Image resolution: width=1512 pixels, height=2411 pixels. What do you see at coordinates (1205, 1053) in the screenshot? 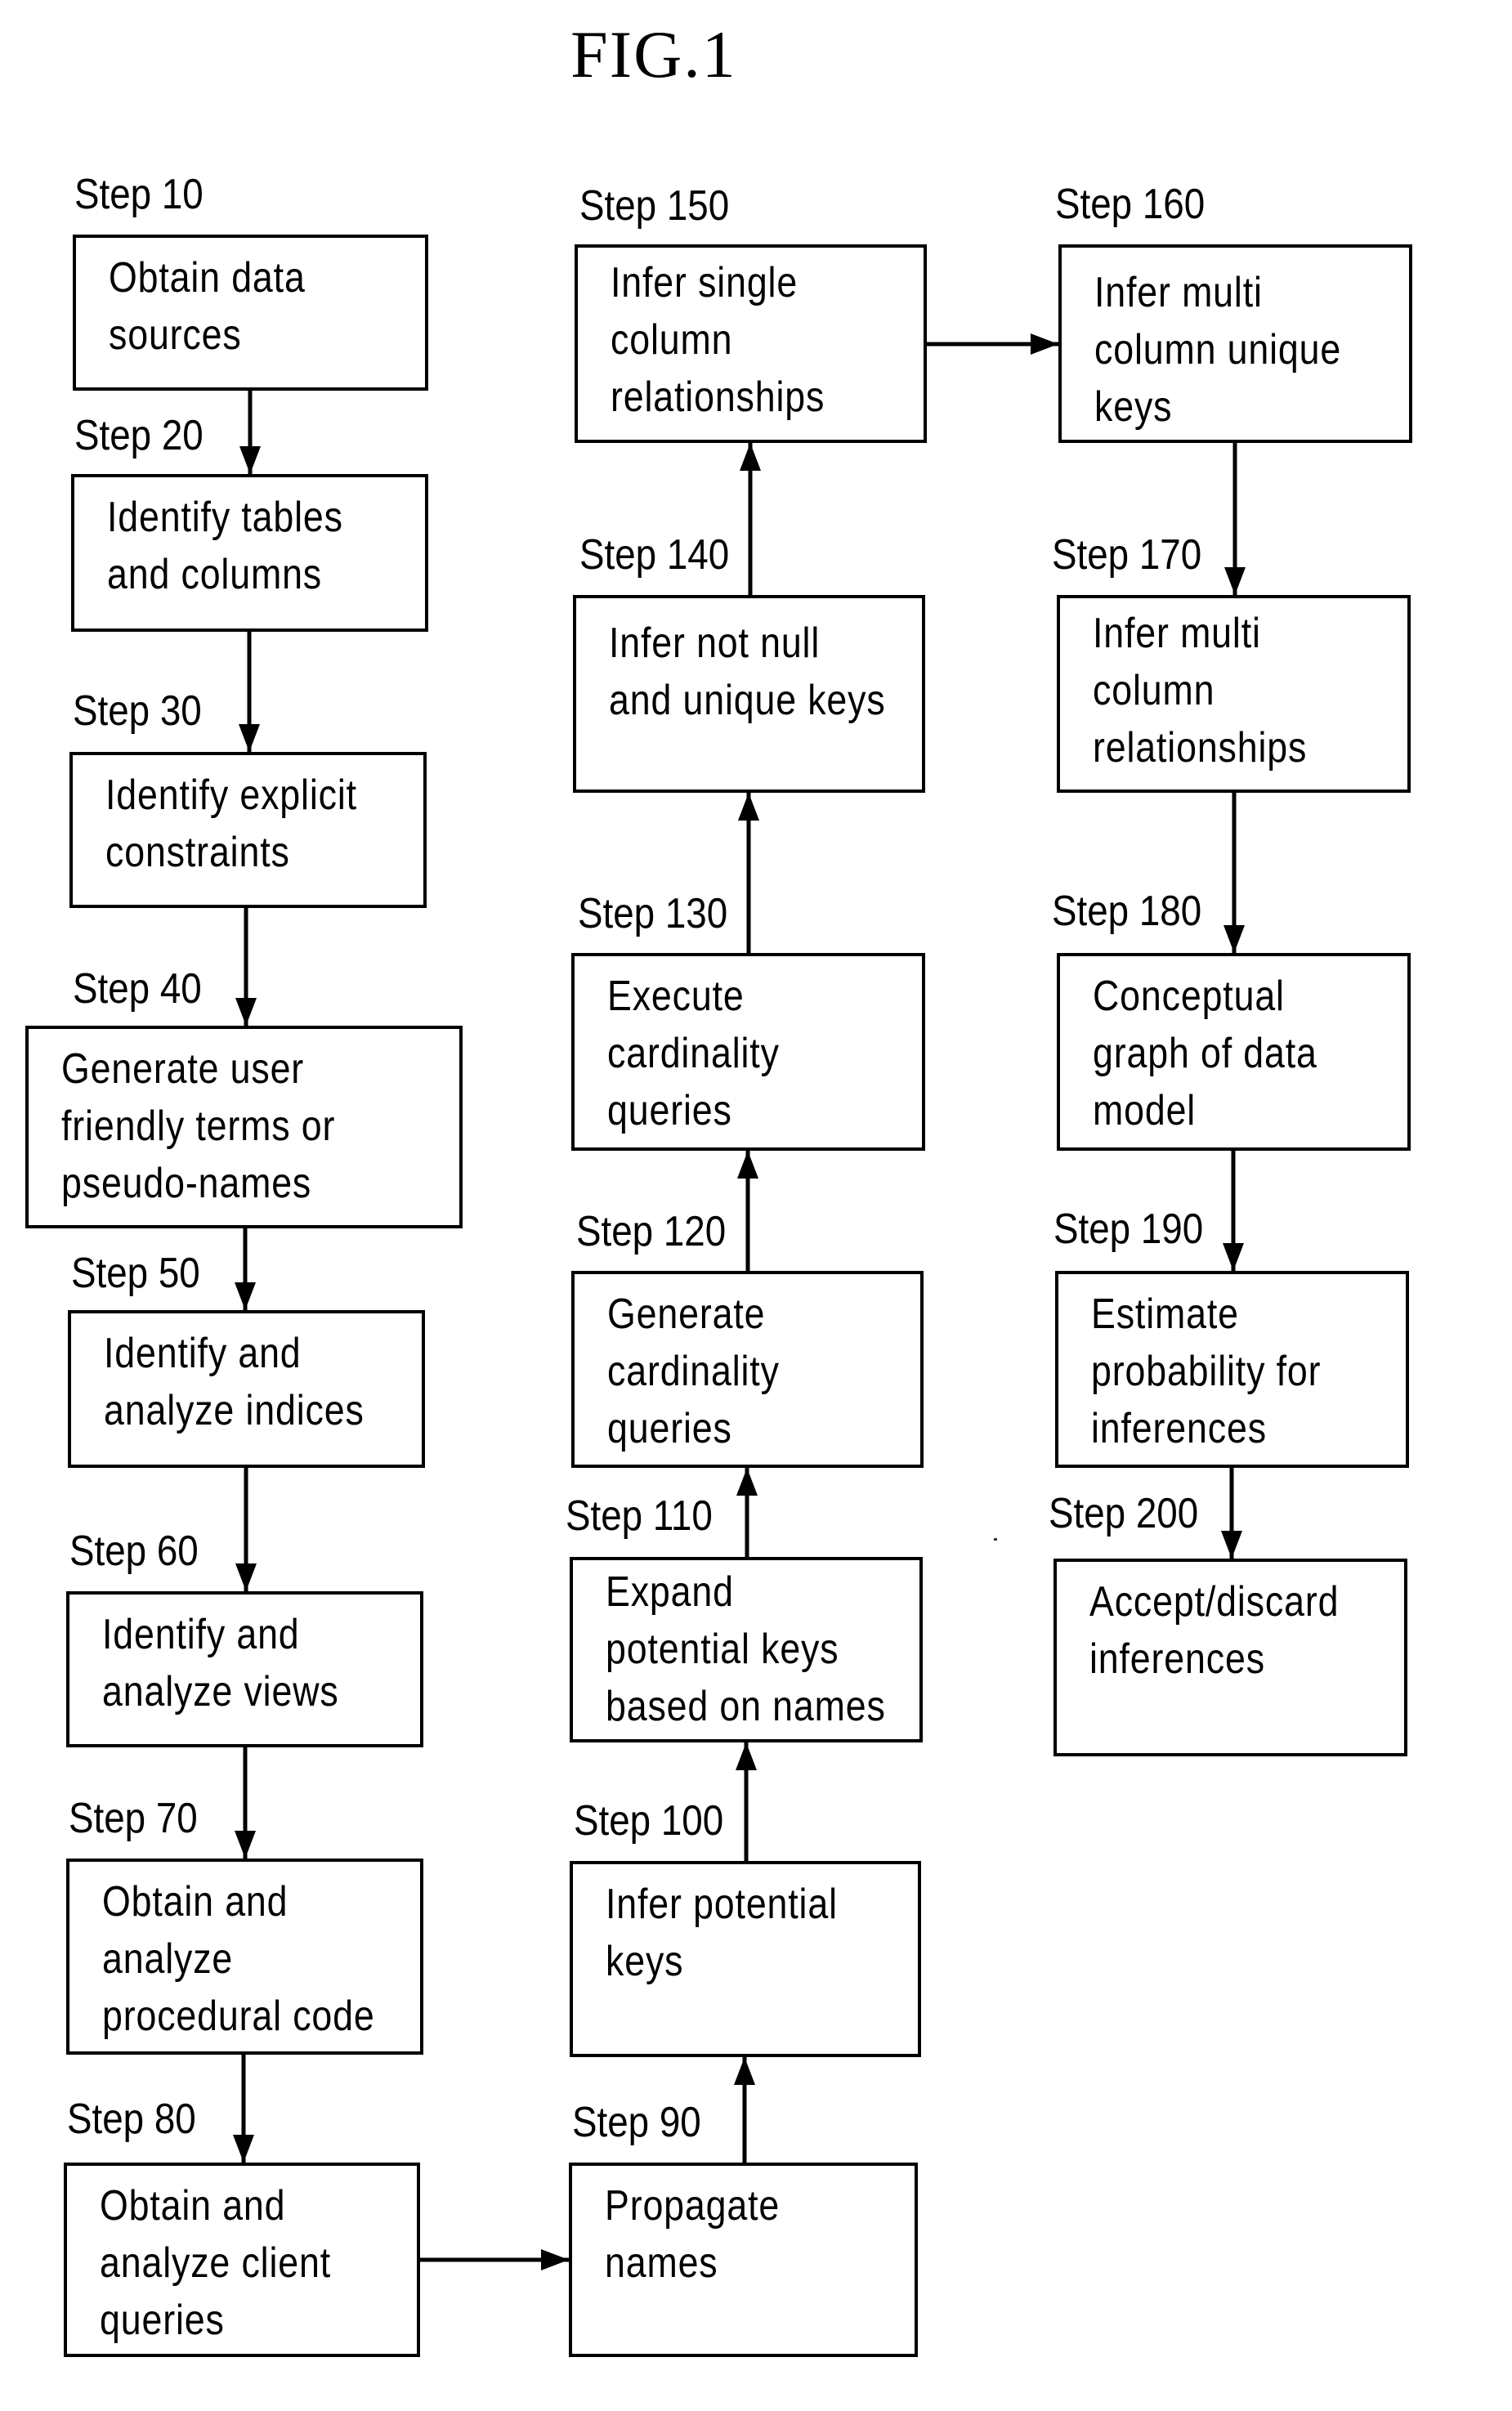
I see `step-text: Conceptual graph of data model` at bounding box center [1205, 1053].